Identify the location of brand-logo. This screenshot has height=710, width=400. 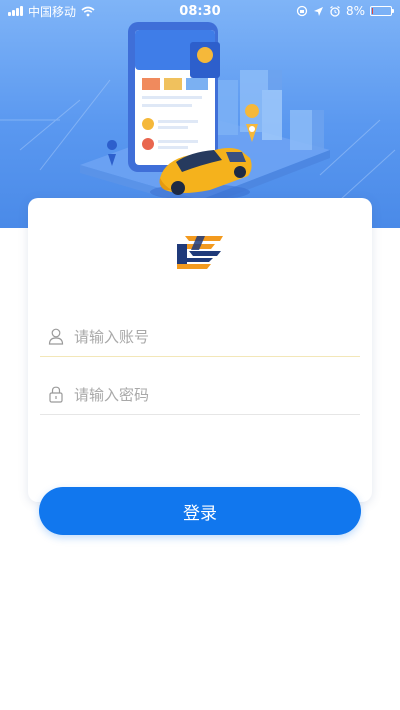
(200, 252).